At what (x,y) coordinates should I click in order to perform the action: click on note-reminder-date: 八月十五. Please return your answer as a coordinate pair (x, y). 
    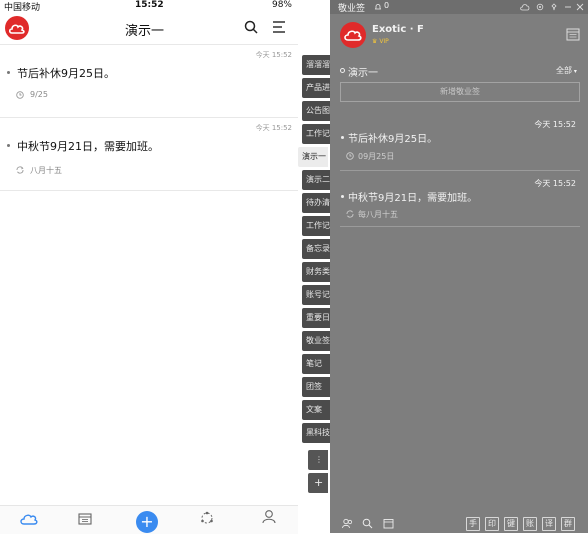
    Looking at the image, I should click on (46, 170).